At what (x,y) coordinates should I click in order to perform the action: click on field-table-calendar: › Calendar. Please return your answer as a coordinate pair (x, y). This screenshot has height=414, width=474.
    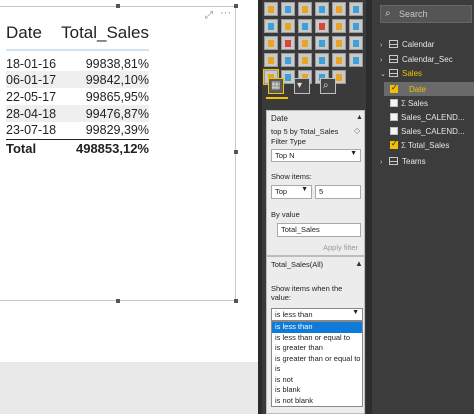
    Looking at the image, I should click on (407, 44).